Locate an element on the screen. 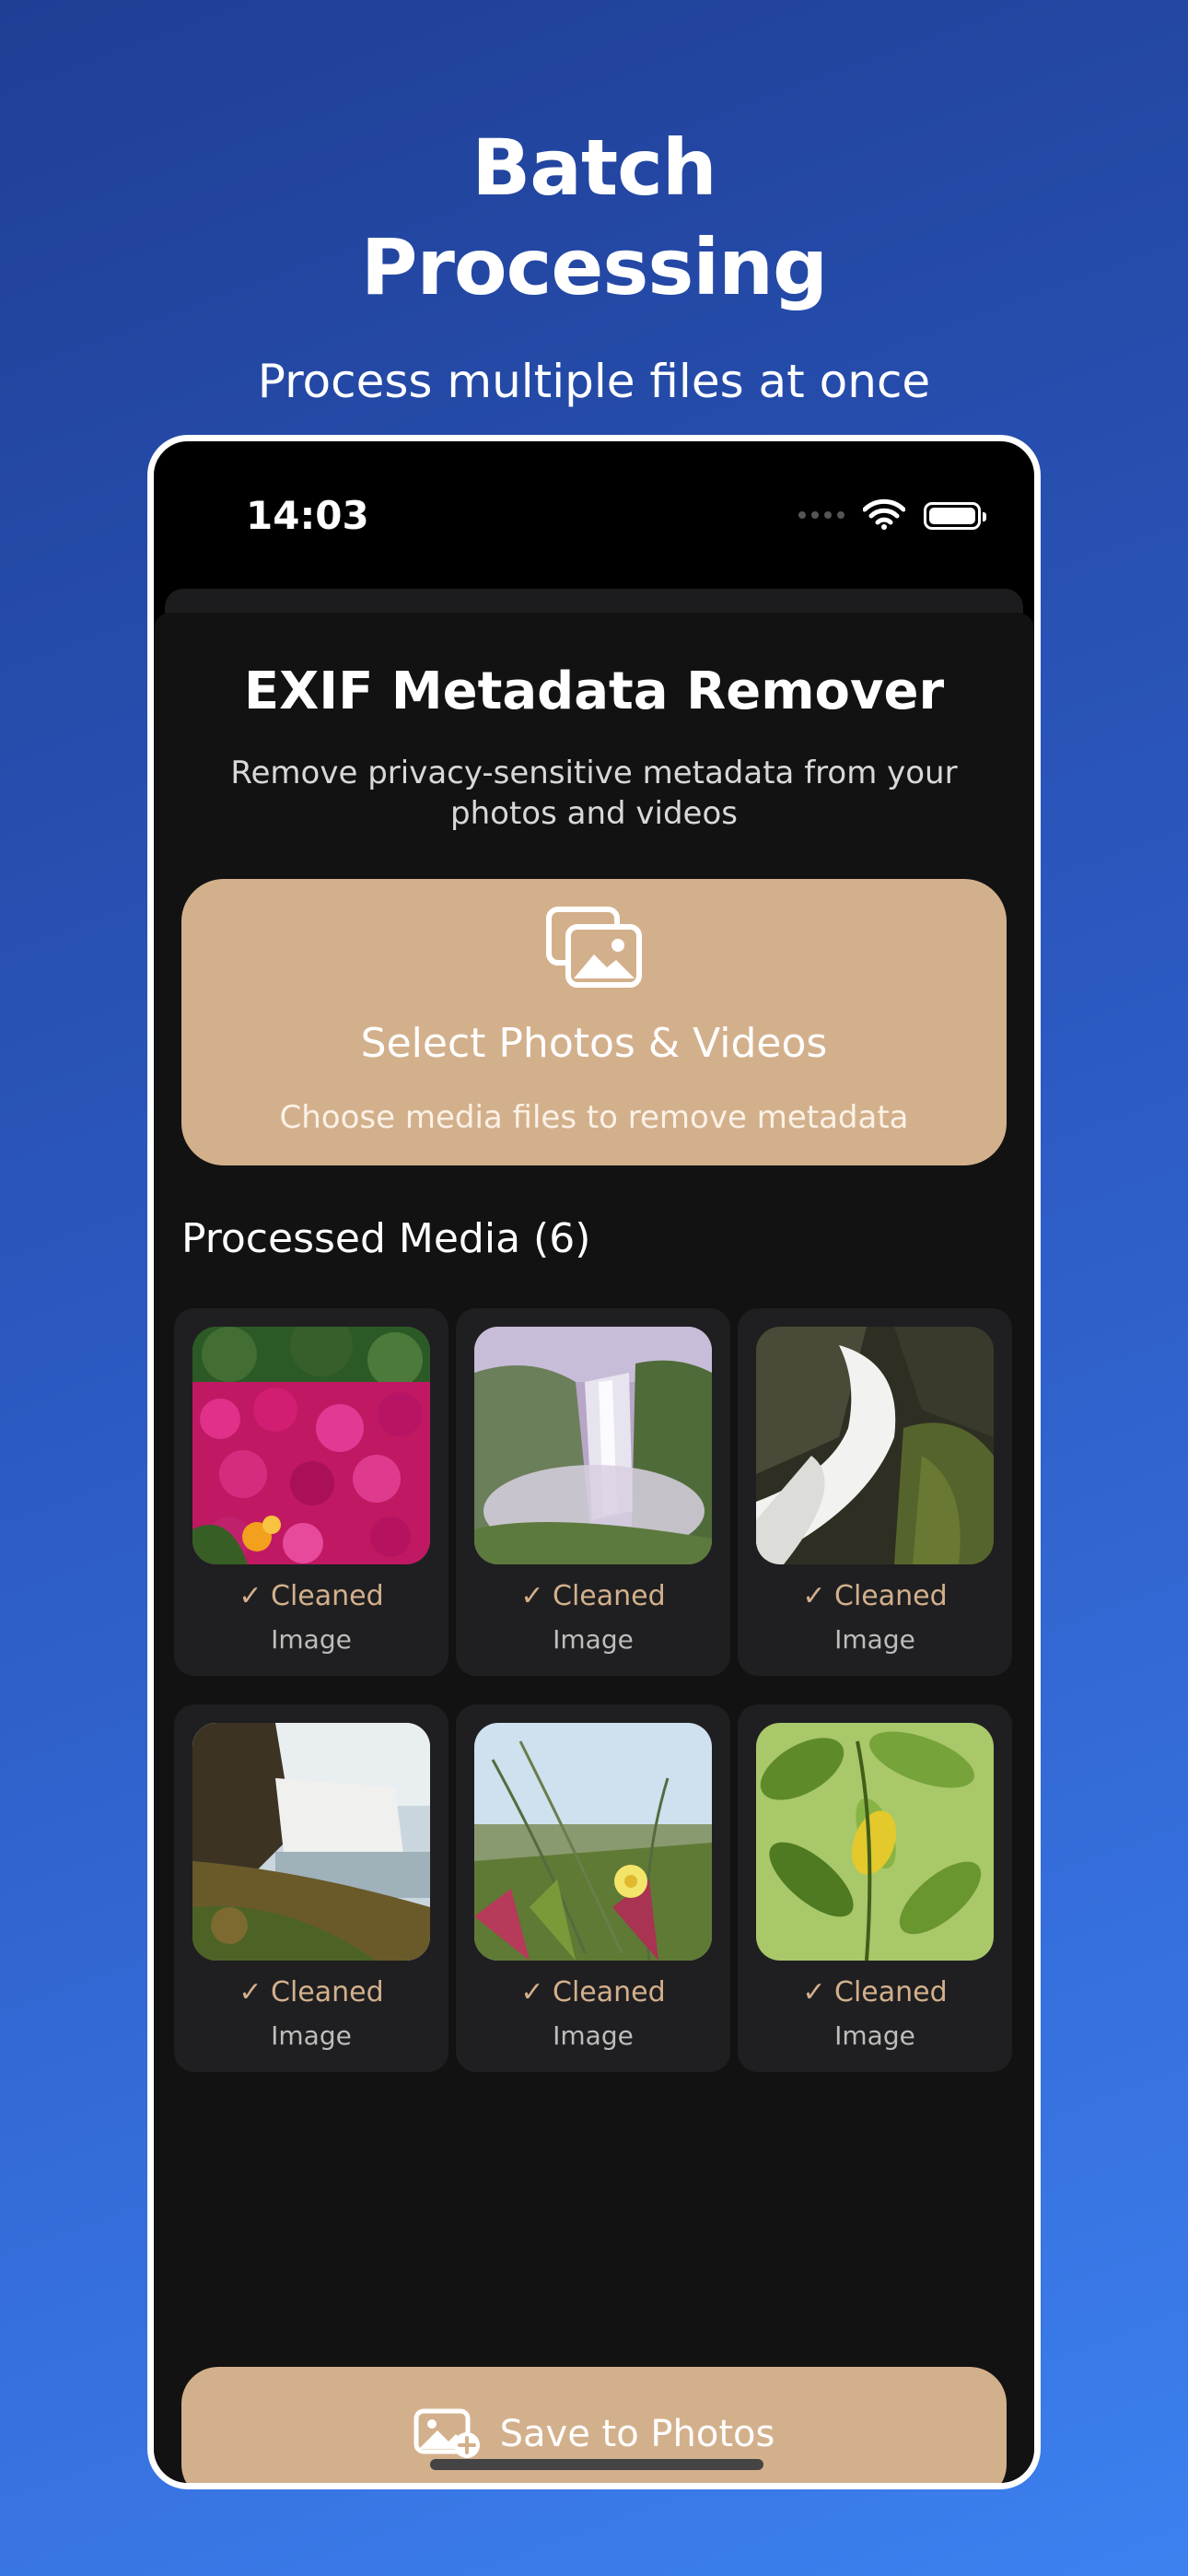 Image resolution: width=1188 pixels, height=2576 pixels. photo-add-icon is located at coordinates (446, 2433).